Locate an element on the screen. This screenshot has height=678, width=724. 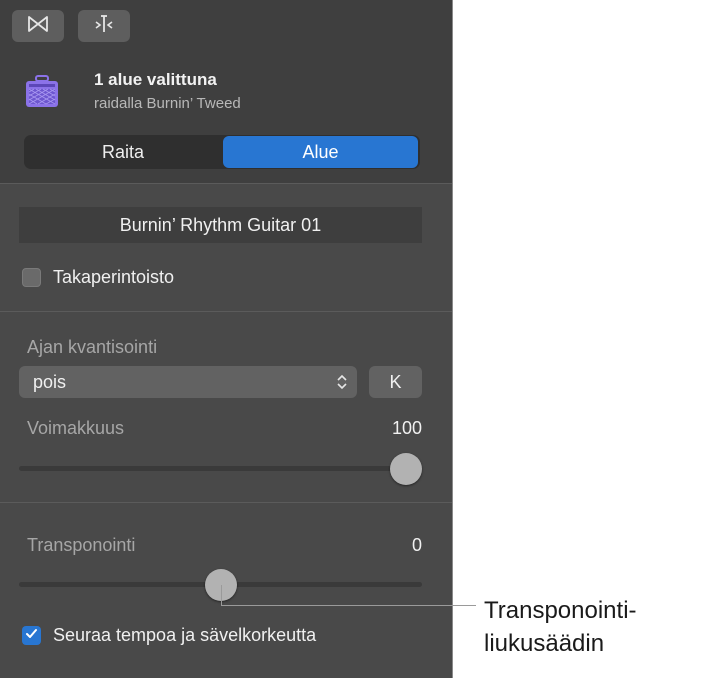
callout-line-horizontal is located at coordinates (348, 605).